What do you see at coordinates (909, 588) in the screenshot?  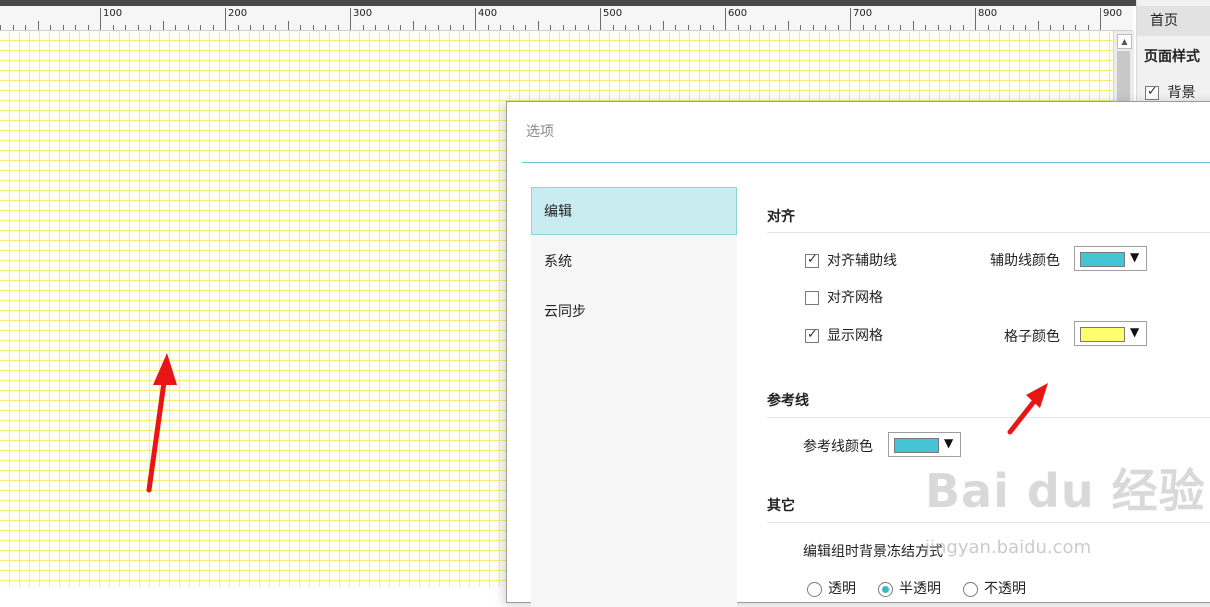 I see `freeze-option-semi: 半透明` at bounding box center [909, 588].